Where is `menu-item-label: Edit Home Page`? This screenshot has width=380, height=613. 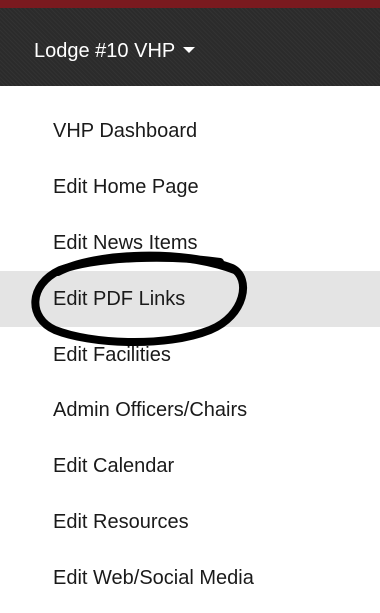
menu-item-label: Edit Home Page is located at coordinates (126, 187).